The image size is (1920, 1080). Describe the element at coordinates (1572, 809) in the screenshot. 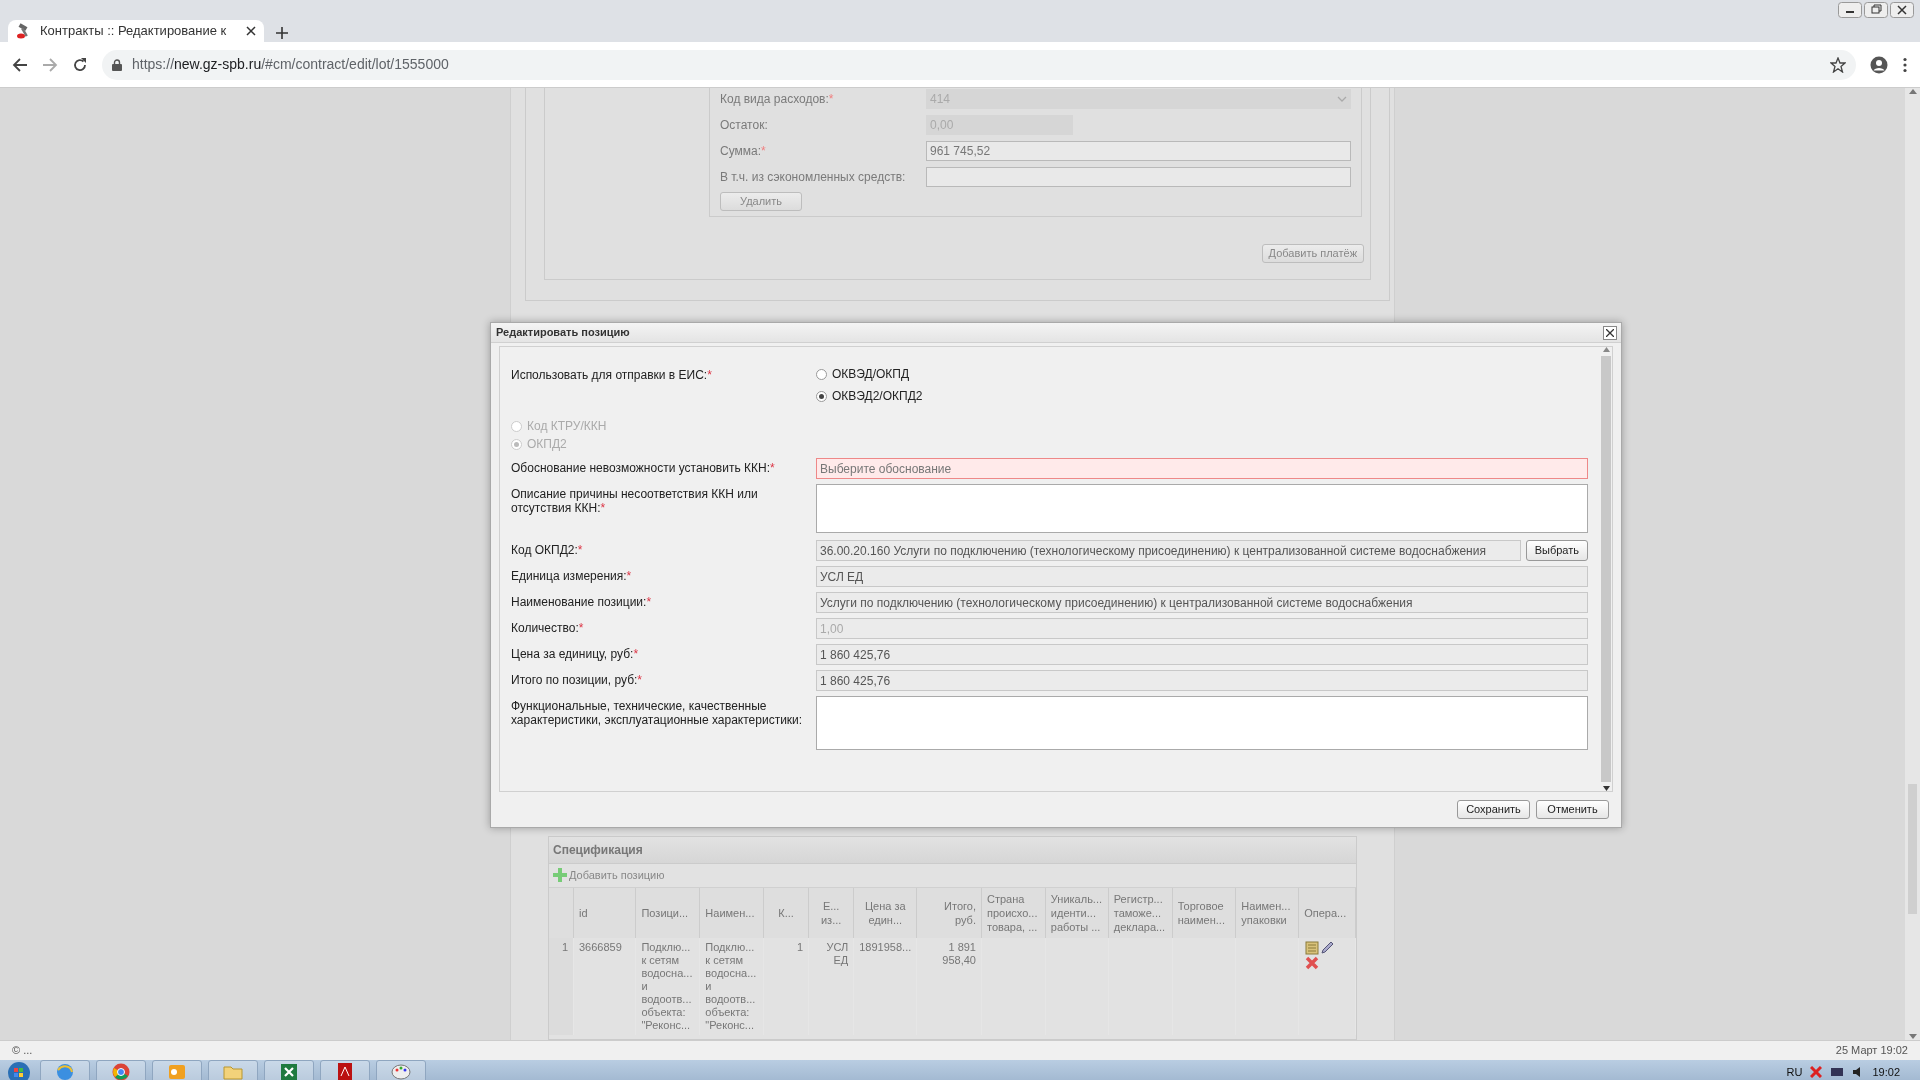

I see `cancel-button: Отменить` at that location.